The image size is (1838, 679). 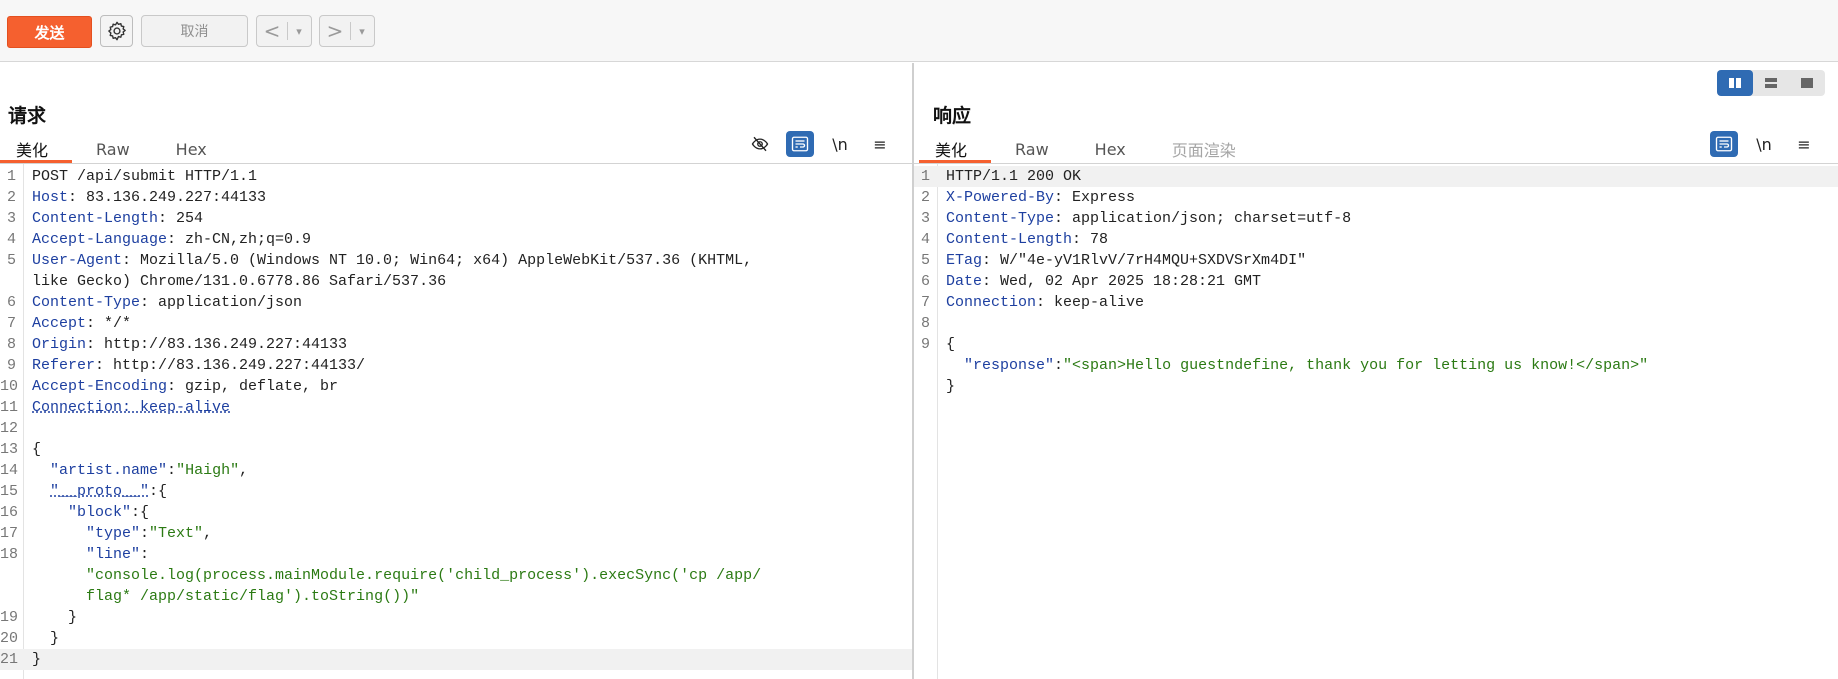 What do you see at coordinates (1144, 260) in the screenshot?
I see `text-token: : W/"4e-yV1RlvV/7rH4MQU+SXDVSrXm4DI"` at bounding box center [1144, 260].